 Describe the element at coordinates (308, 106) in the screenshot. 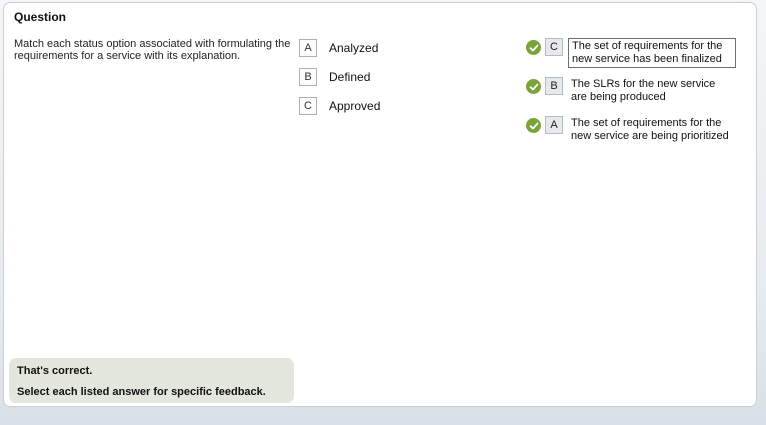

I see `choice-letter-box: C` at that location.